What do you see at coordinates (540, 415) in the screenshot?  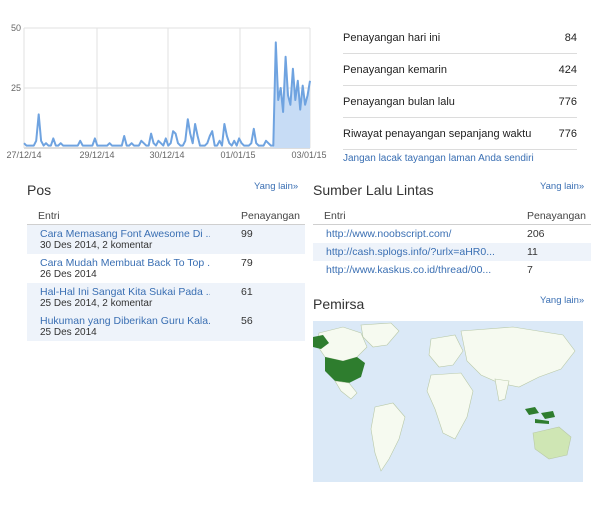 I see `indonesia` at bounding box center [540, 415].